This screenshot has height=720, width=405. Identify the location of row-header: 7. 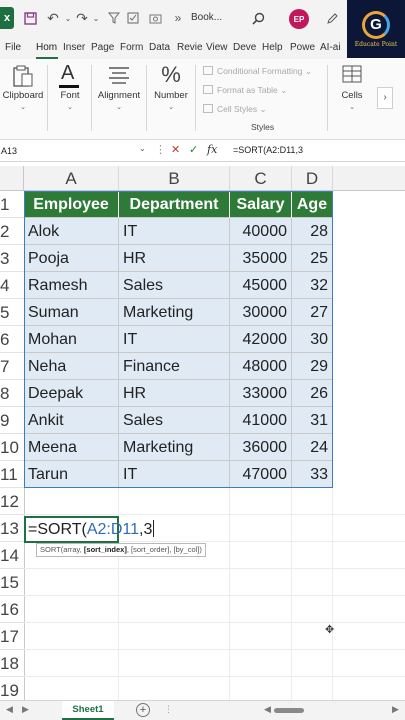
(12, 366).